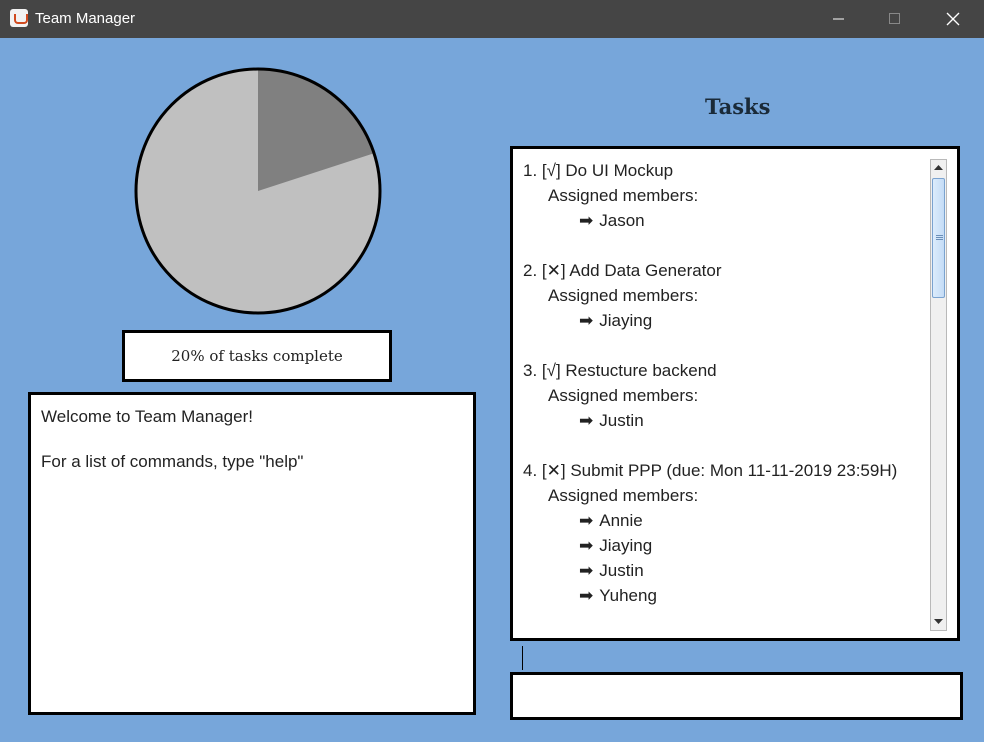  I want to click on maximize-button, so click(895, 19).